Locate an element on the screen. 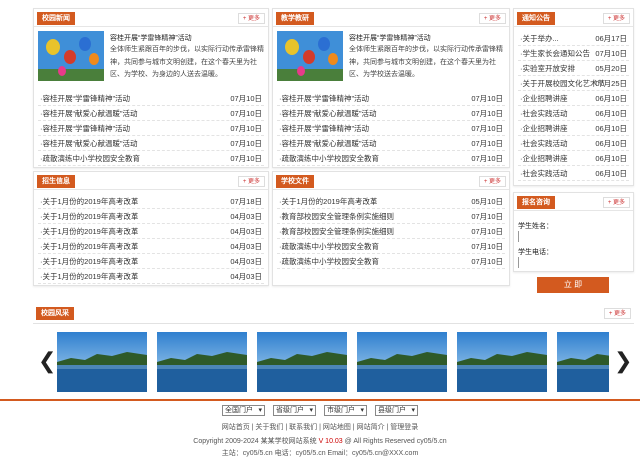 The width and height of the screenshot is (640, 458). footer-link: 网站简介 is located at coordinates (371, 427).